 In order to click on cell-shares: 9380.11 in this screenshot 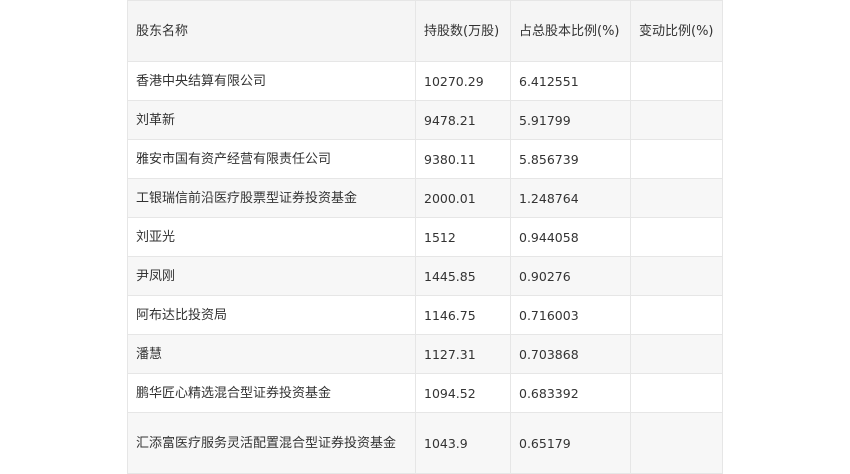, I will do `click(463, 159)`.